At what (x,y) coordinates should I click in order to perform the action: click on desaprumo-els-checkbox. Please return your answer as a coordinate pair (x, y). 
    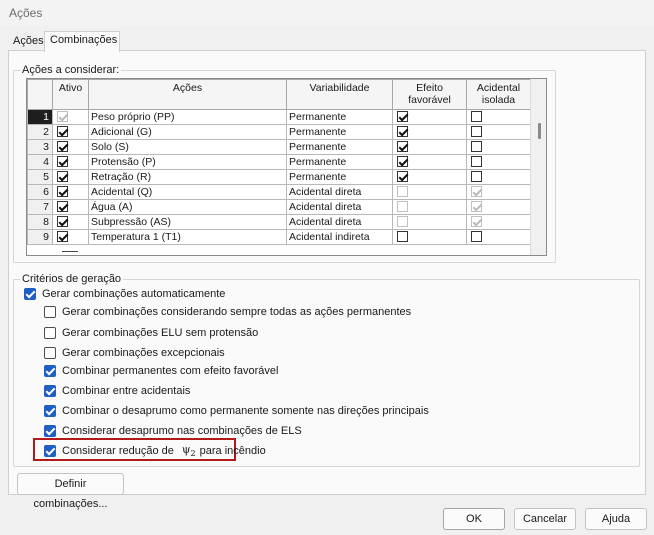
    Looking at the image, I should click on (50, 431).